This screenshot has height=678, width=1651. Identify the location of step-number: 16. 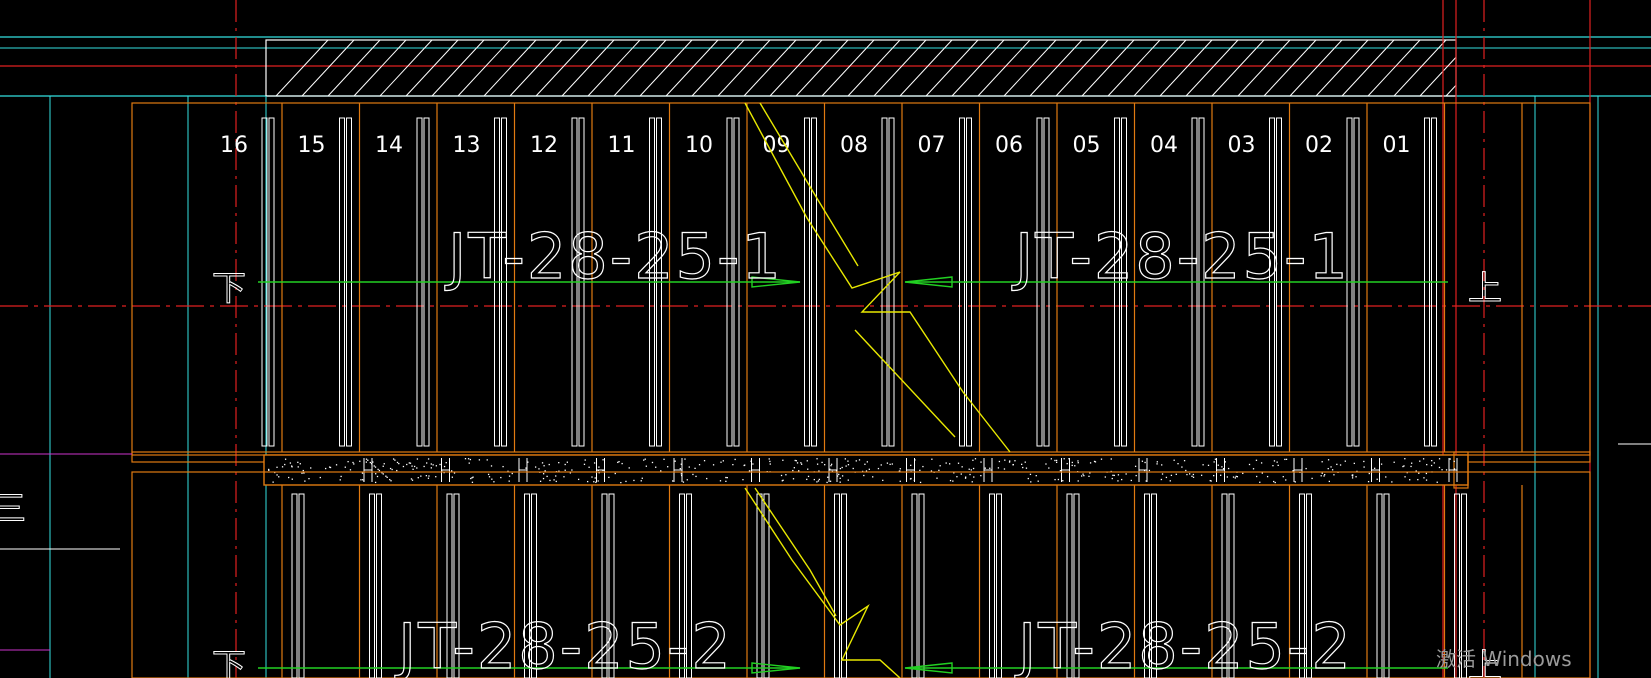
(234, 145).